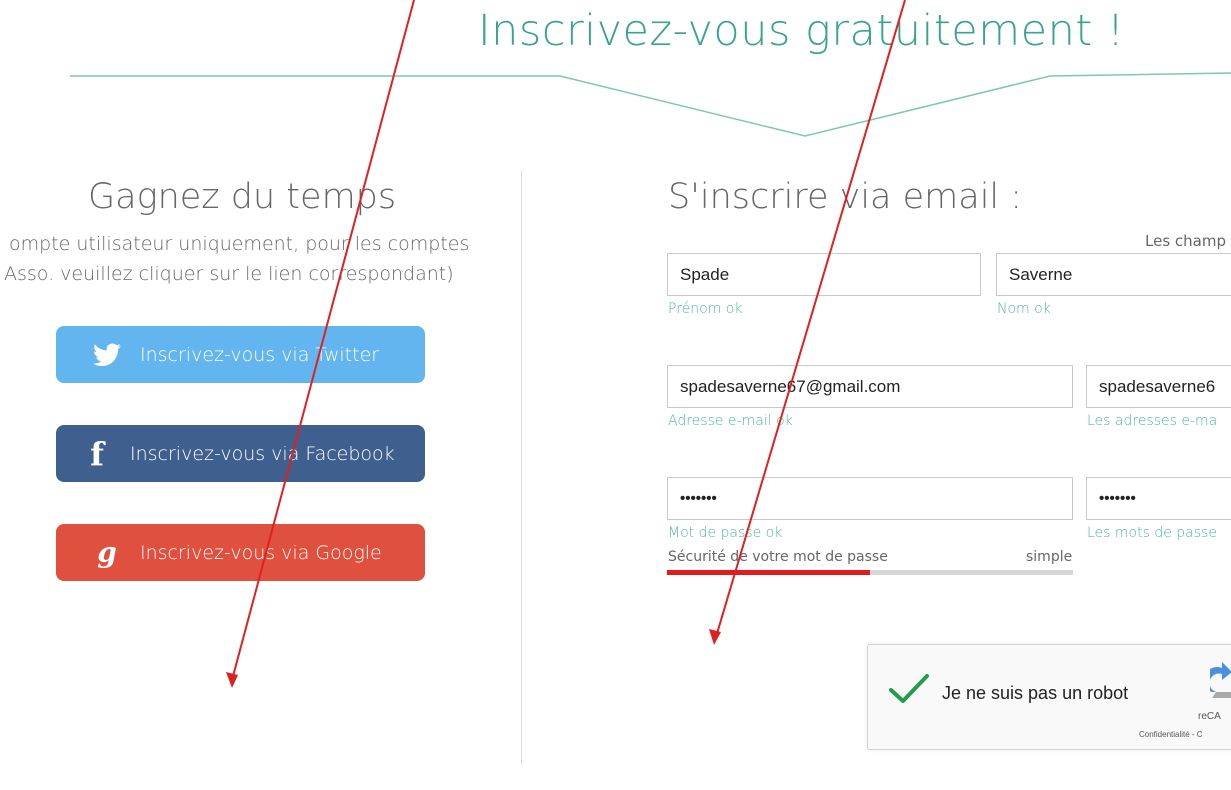 The height and width of the screenshot is (790, 1231). Describe the element at coordinates (97, 453) in the screenshot. I see `facebook-f-icon: f` at that location.